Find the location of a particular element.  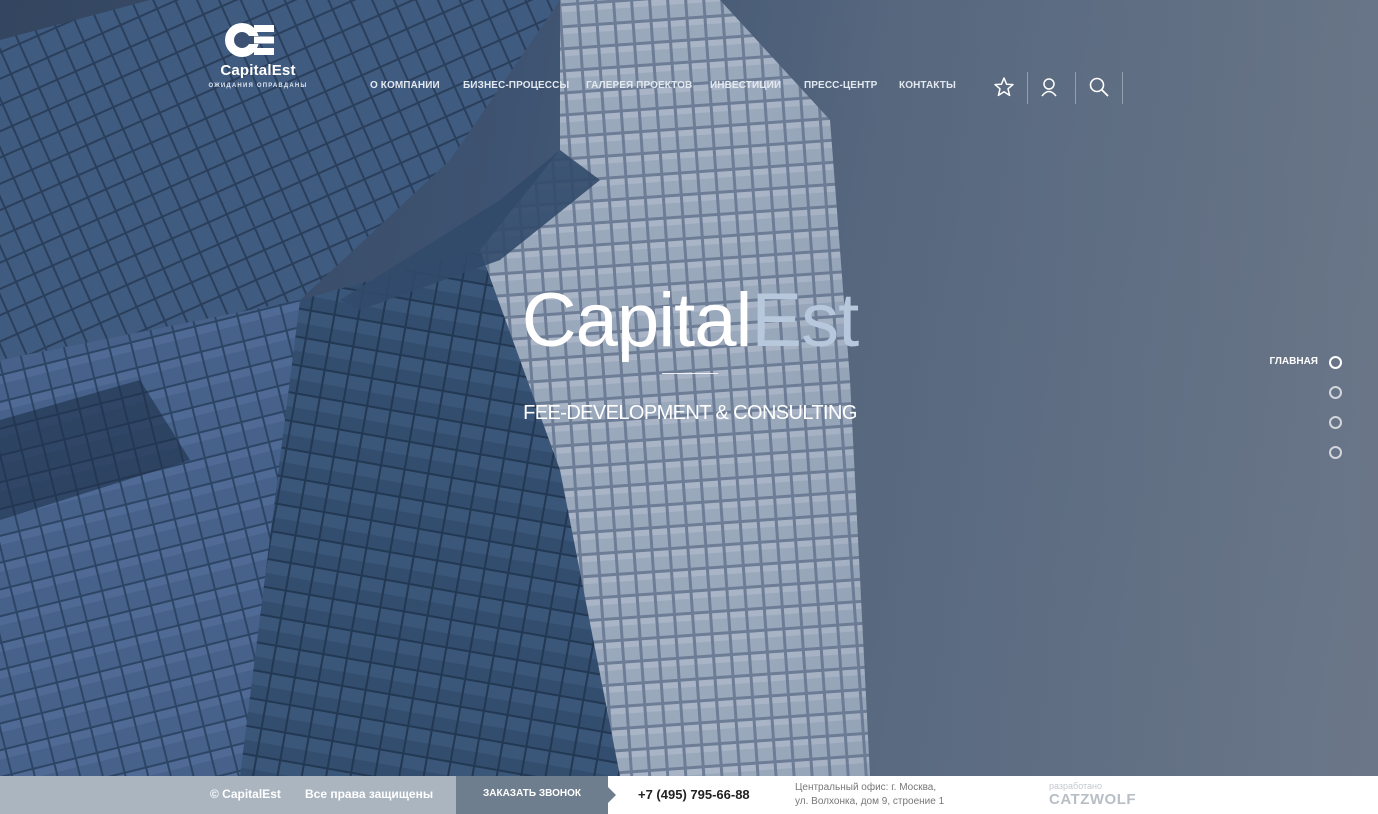

user-icon is located at coordinates (1049, 87).